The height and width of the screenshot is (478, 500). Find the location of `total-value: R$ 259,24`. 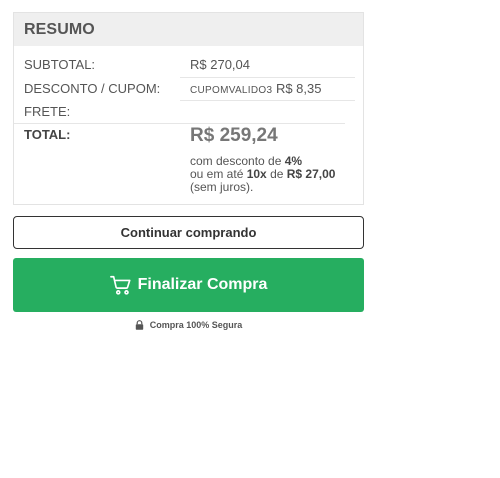

total-value: R$ 259,24 is located at coordinates (234, 135).